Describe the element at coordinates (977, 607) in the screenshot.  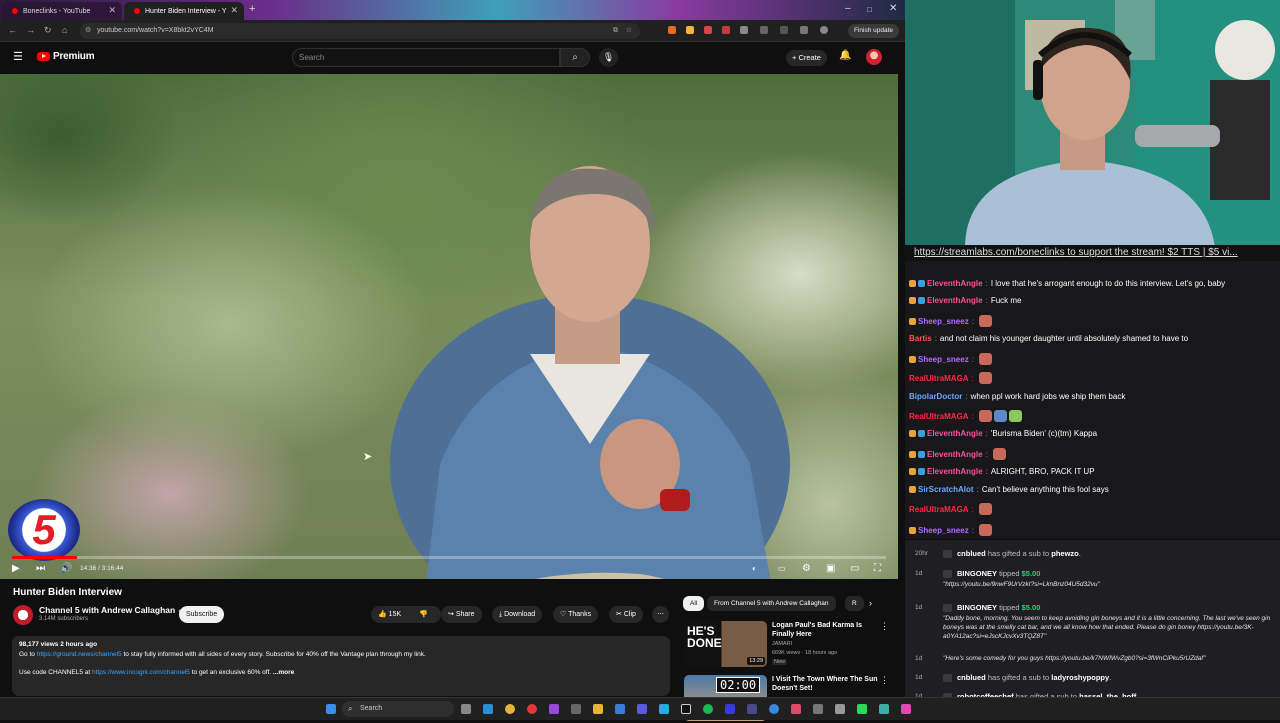
I see `event-user: BINGONEY` at that location.